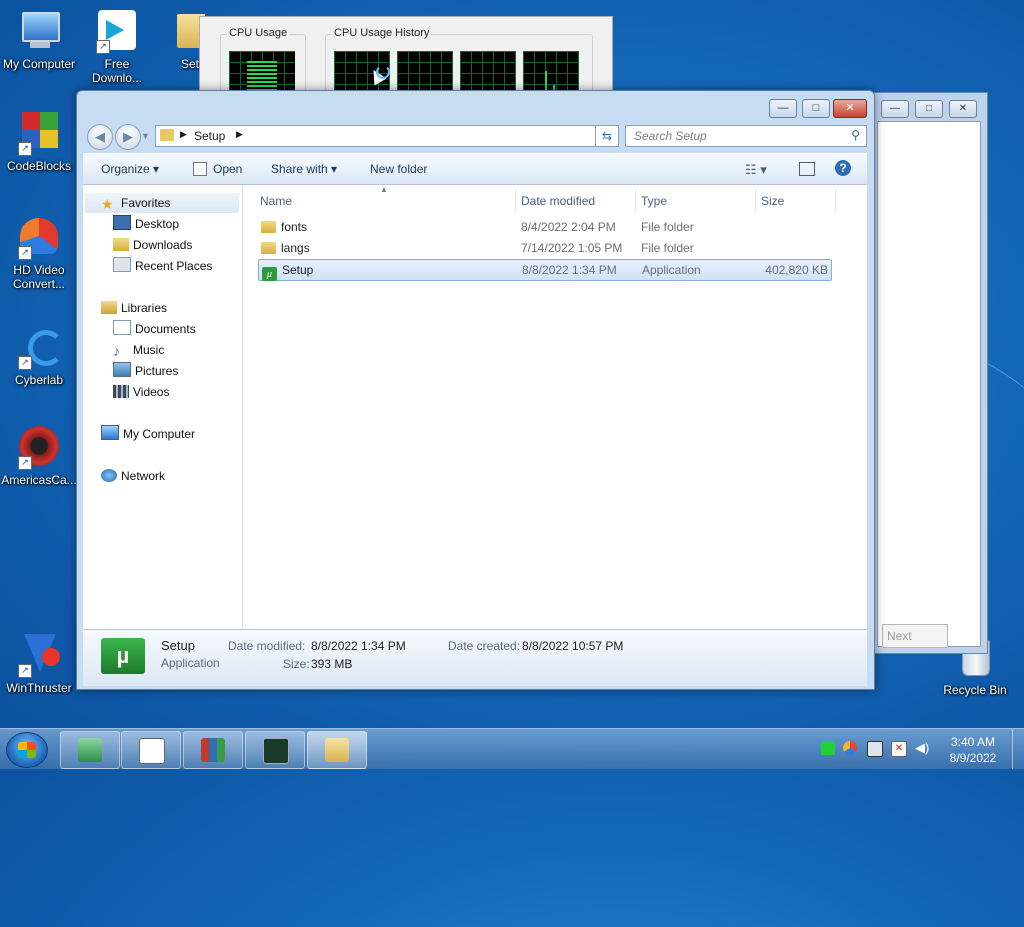 Image resolution: width=1024 pixels, height=927 pixels. What do you see at coordinates (922, 748) in the screenshot?
I see `tray-volume-icon: ◀)` at bounding box center [922, 748].